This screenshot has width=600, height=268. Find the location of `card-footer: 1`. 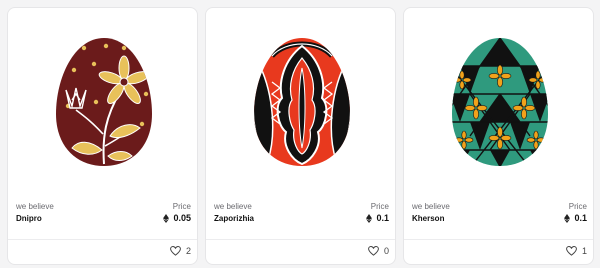

card-footer: 1 is located at coordinates (498, 251).